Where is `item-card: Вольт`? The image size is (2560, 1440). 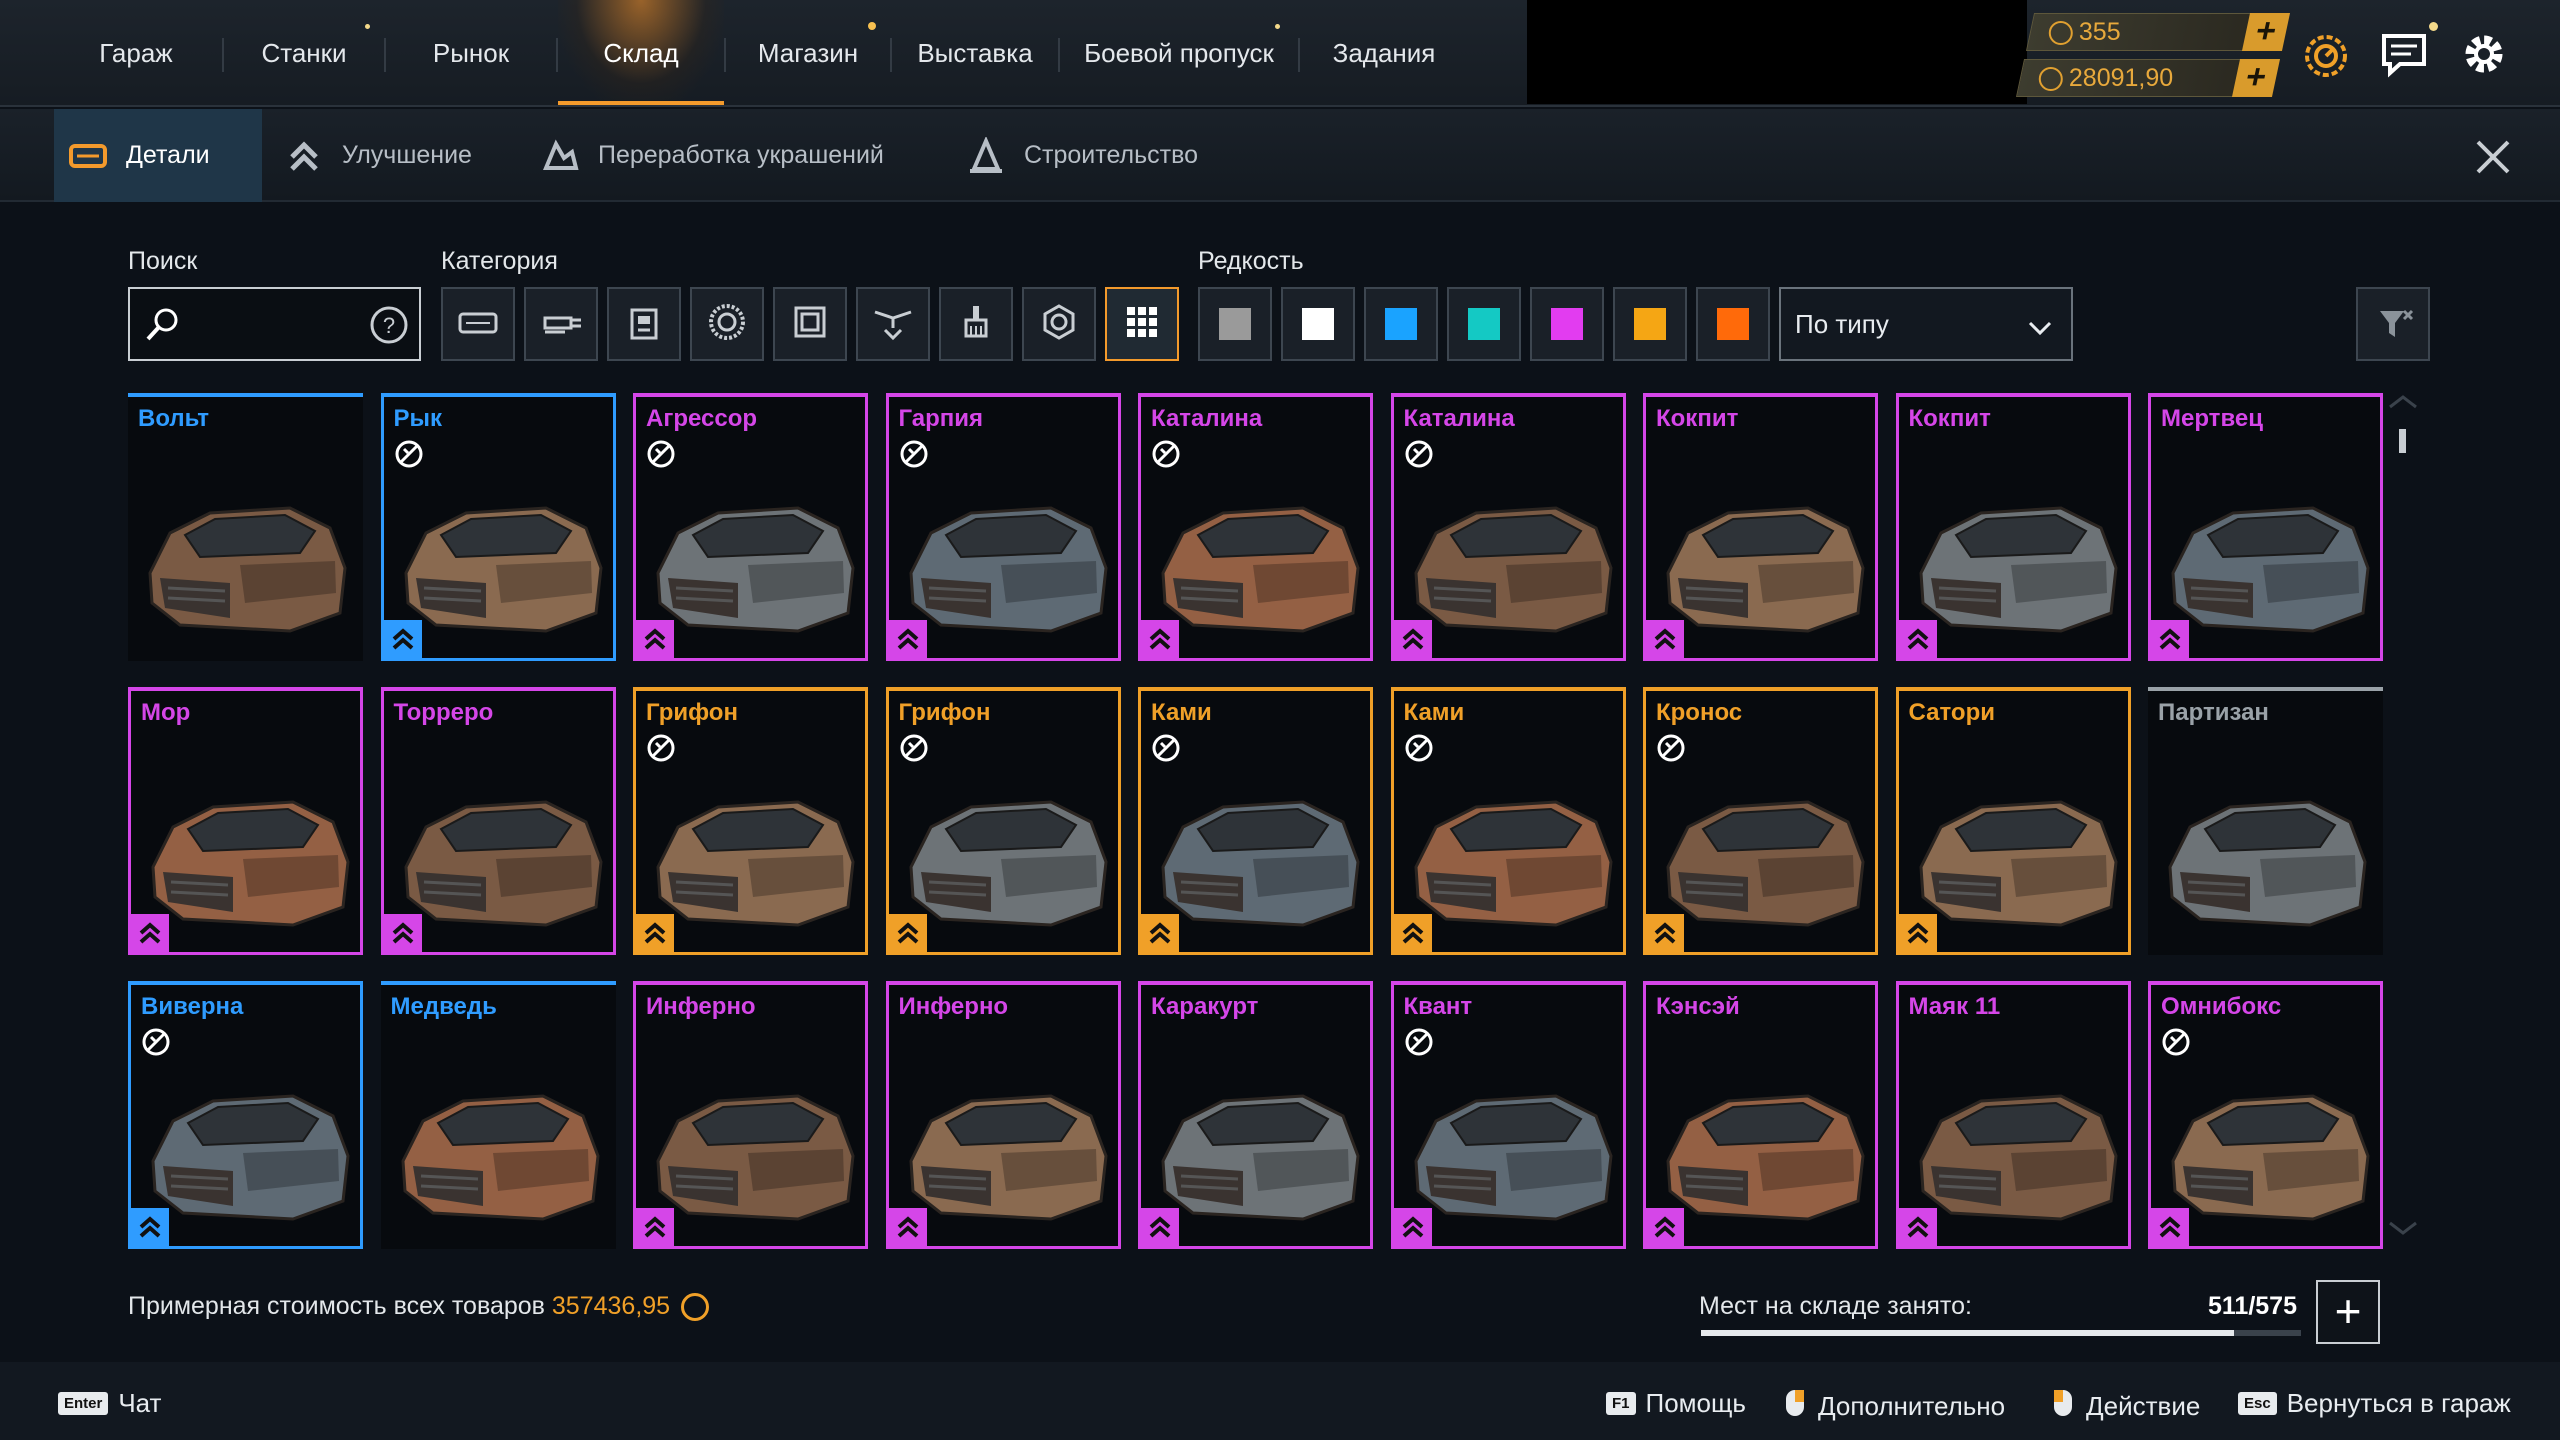 item-card: Вольт is located at coordinates (245, 527).